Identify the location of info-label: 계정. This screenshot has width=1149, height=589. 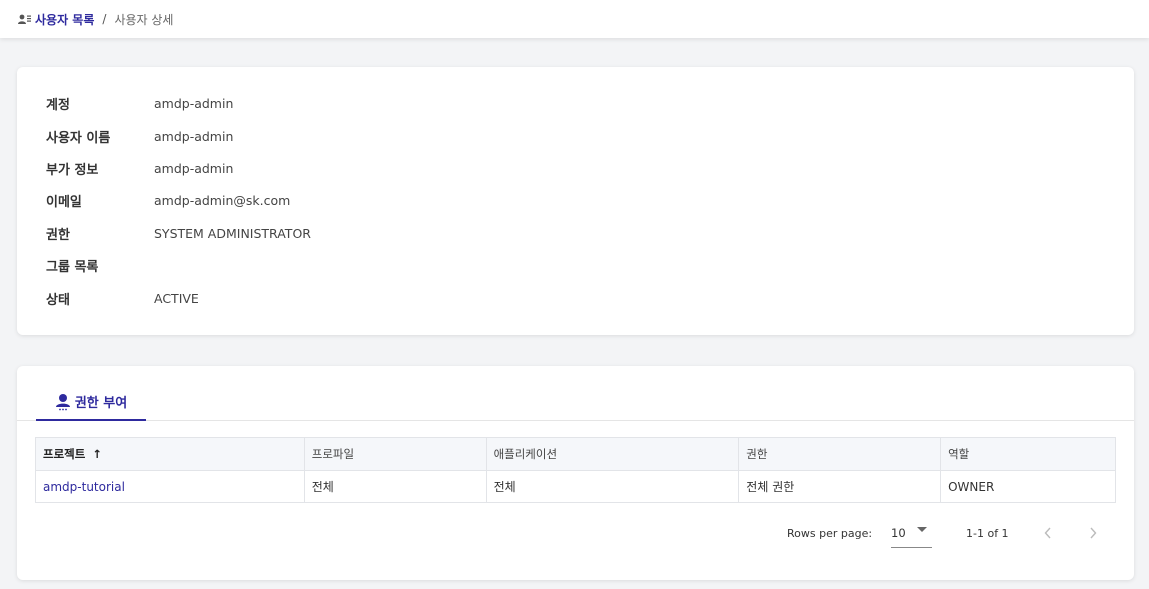
(58, 105).